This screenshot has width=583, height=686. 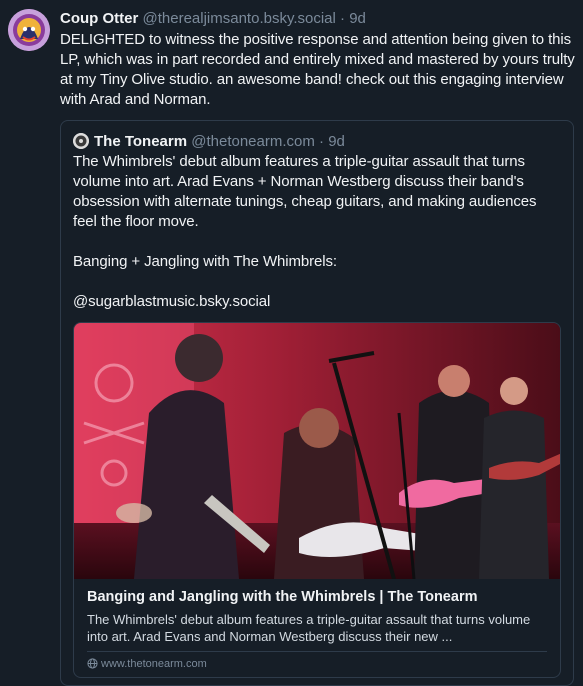 What do you see at coordinates (357, 18) in the screenshot?
I see `post-time: 9d` at bounding box center [357, 18].